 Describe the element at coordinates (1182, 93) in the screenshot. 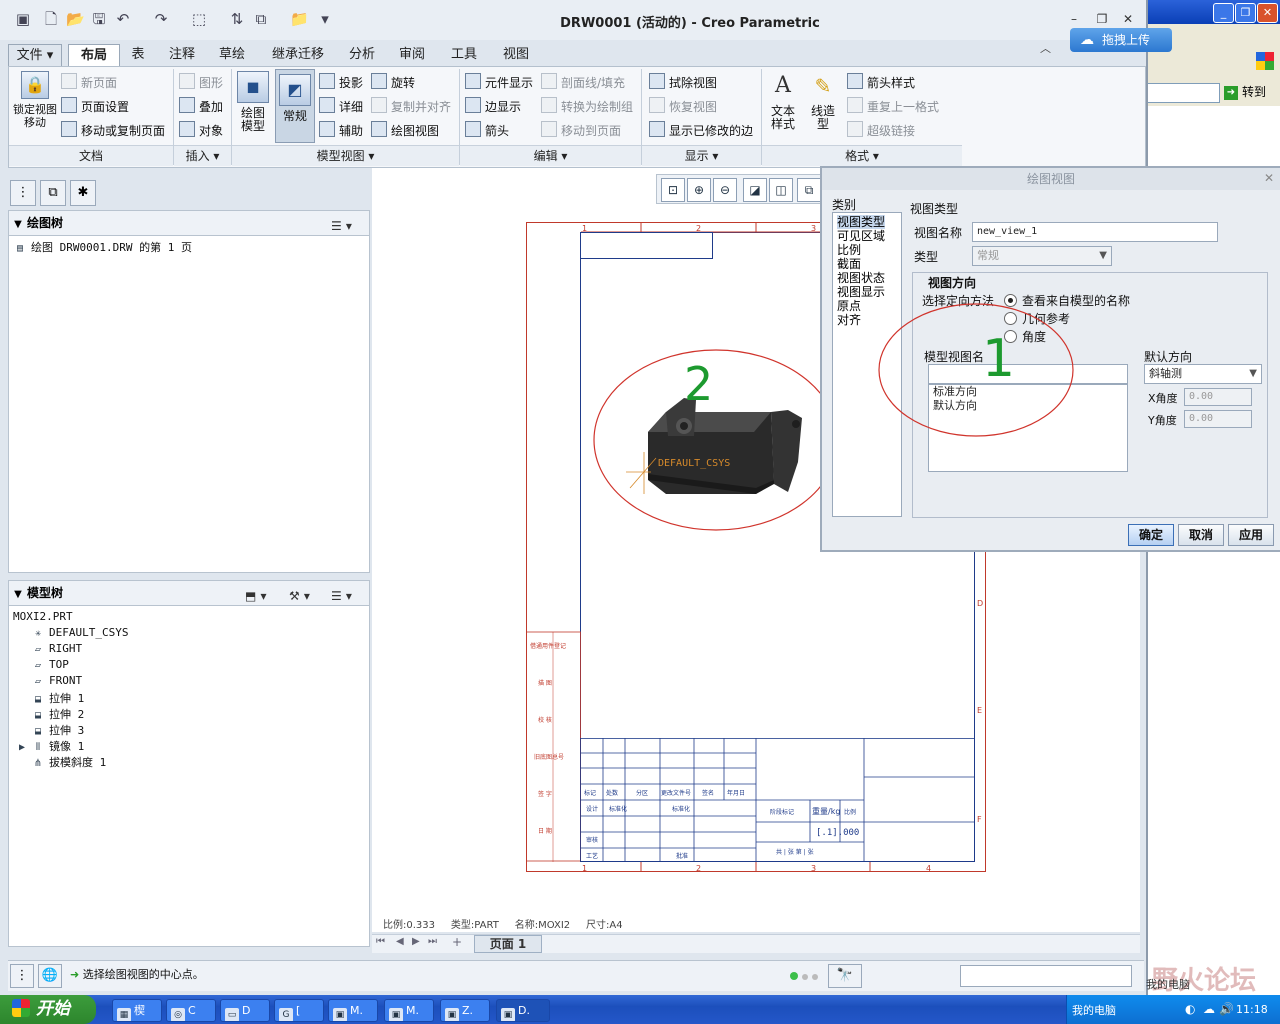

I see `address-dropdown` at that location.